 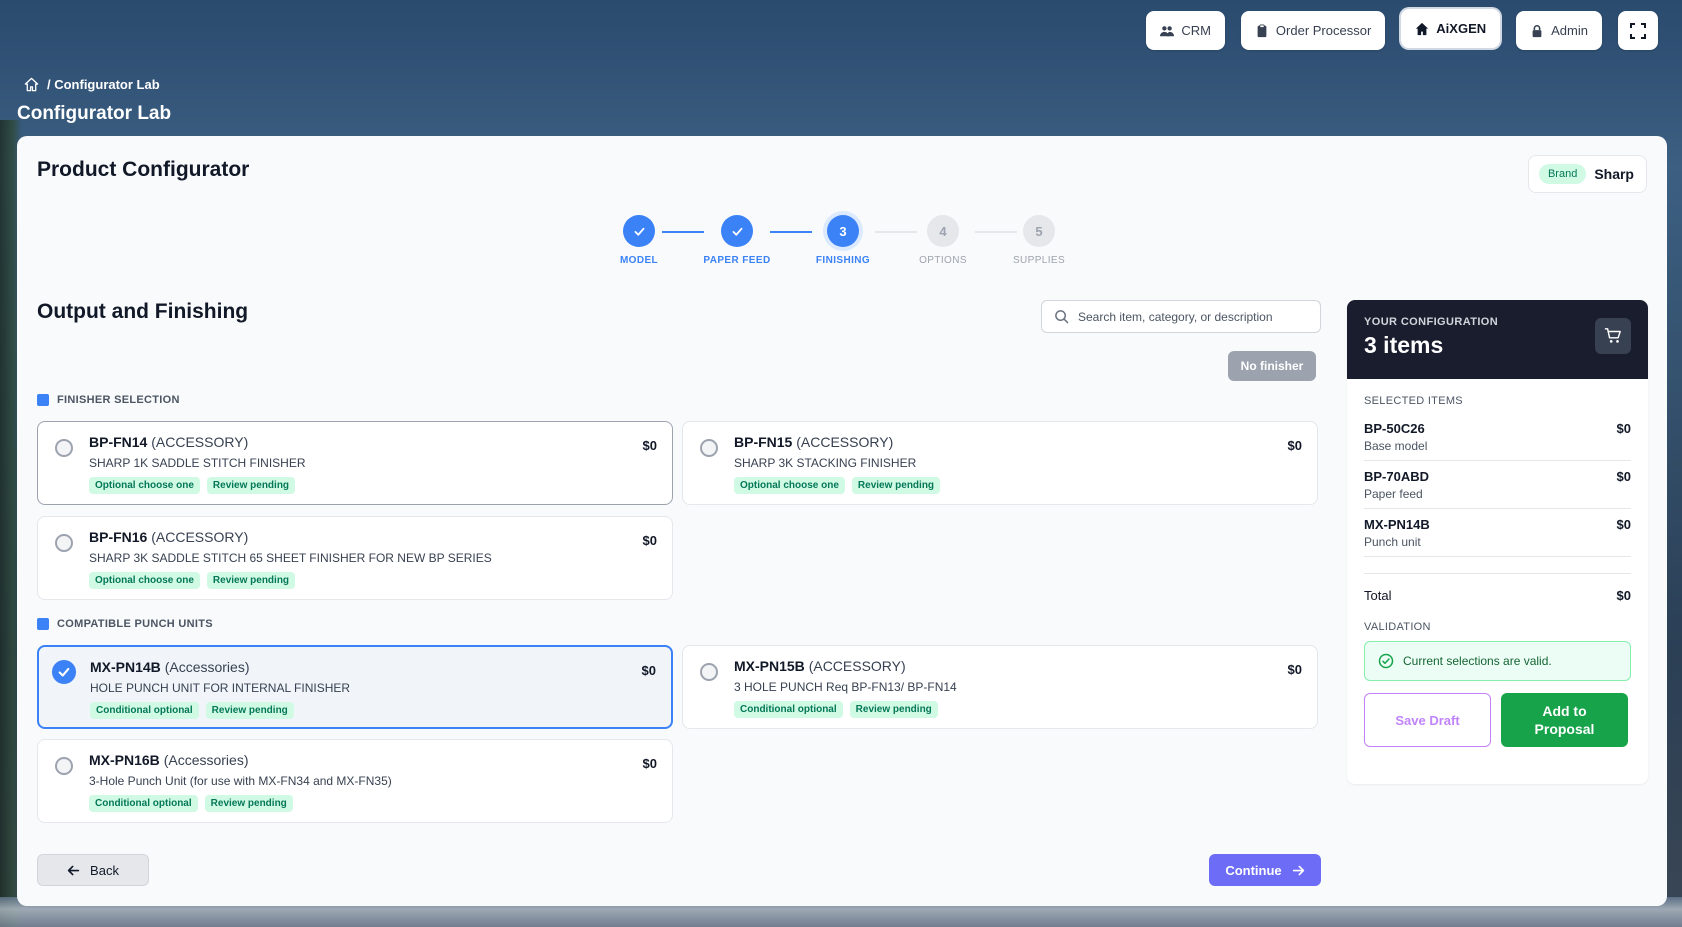 What do you see at coordinates (1461, 28) in the screenshot?
I see `nav-aixgen-label: AiXGEN` at bounding box center [1461, 28].